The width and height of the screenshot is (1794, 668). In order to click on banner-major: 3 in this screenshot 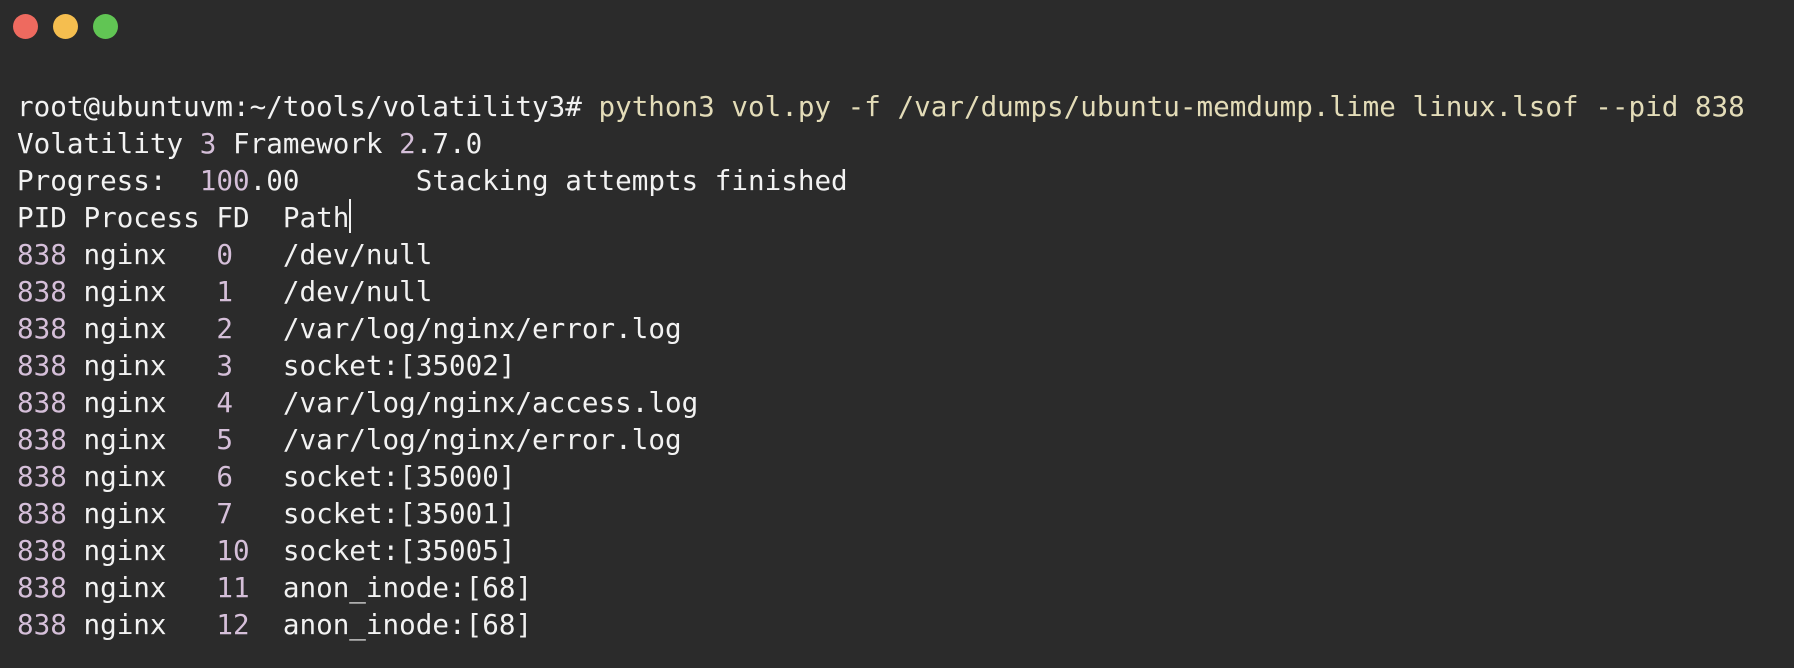, I will do `click(208, 143)`.